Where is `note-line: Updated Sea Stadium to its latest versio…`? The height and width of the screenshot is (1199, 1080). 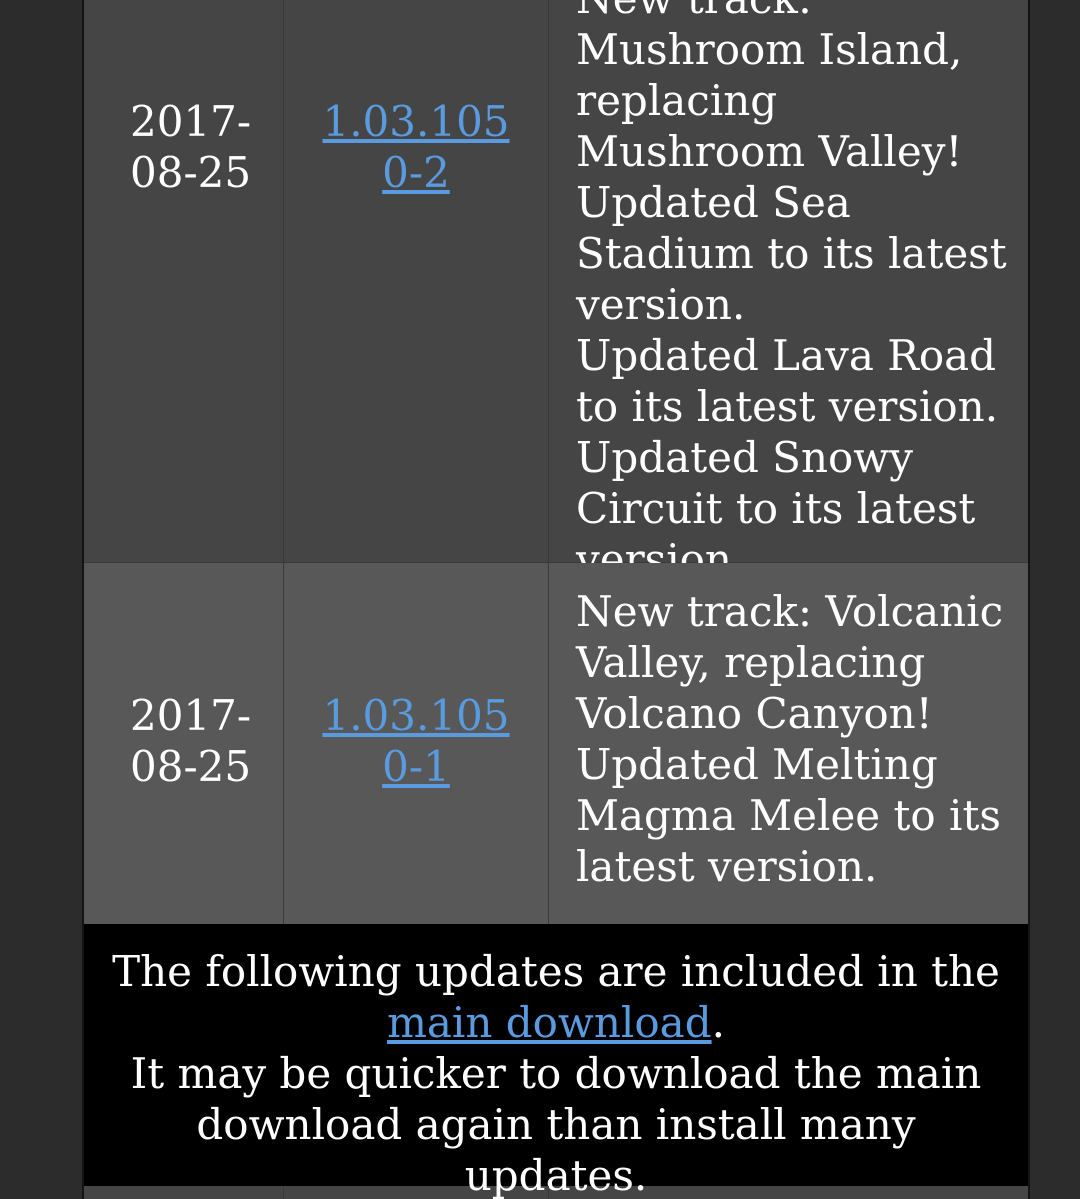 note-line: Updated Sea Stadium to its latest versio… is located at coordinates (791, 253).